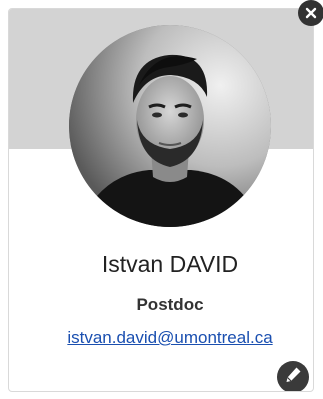  I want to click on edit-button, so click(293, 376).